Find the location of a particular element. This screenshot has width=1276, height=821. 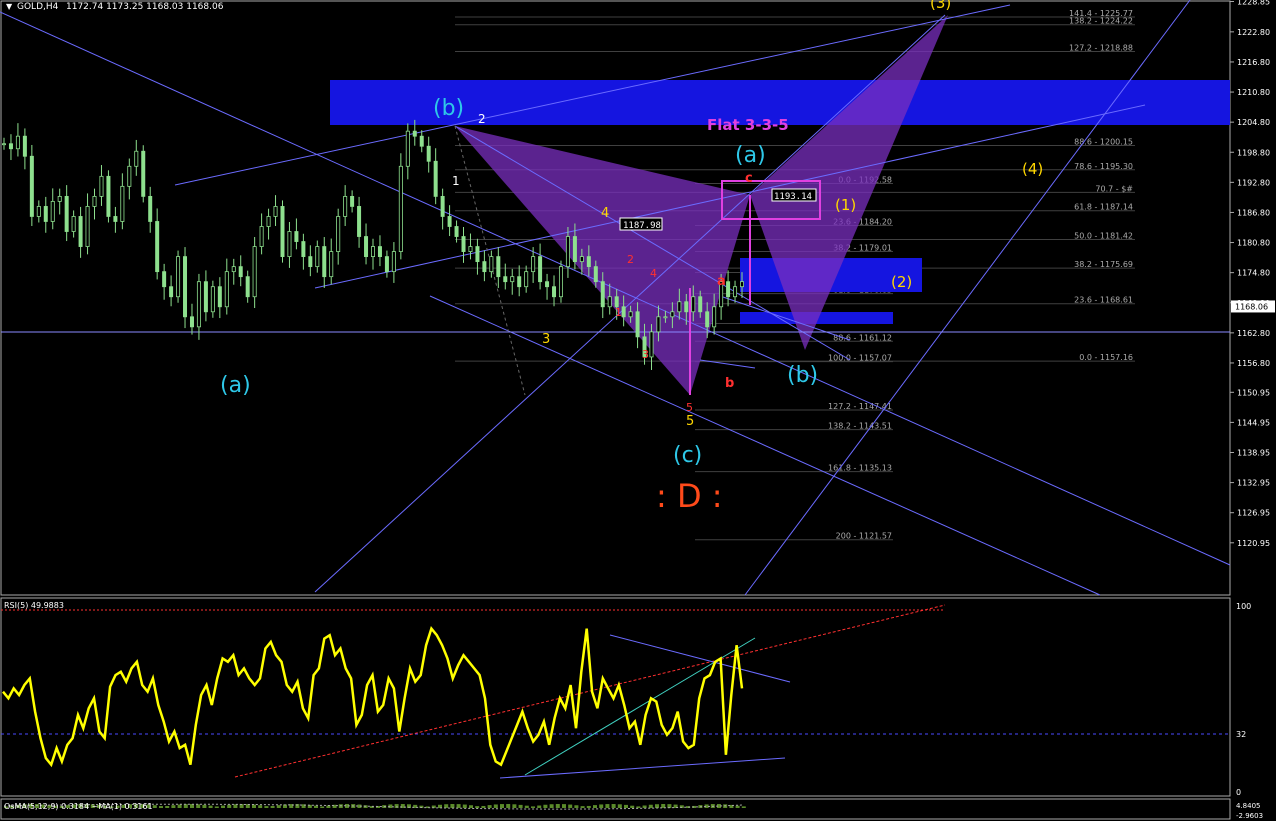

wave-label-small-b: b is located at coordinates (729, 383).